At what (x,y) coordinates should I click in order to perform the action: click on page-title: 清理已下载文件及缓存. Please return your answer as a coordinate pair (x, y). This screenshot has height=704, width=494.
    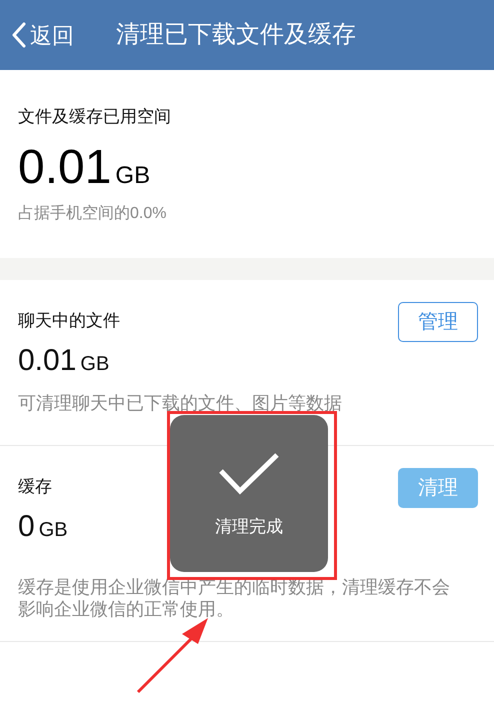
    Looking at the image, I should click on (236, 35).